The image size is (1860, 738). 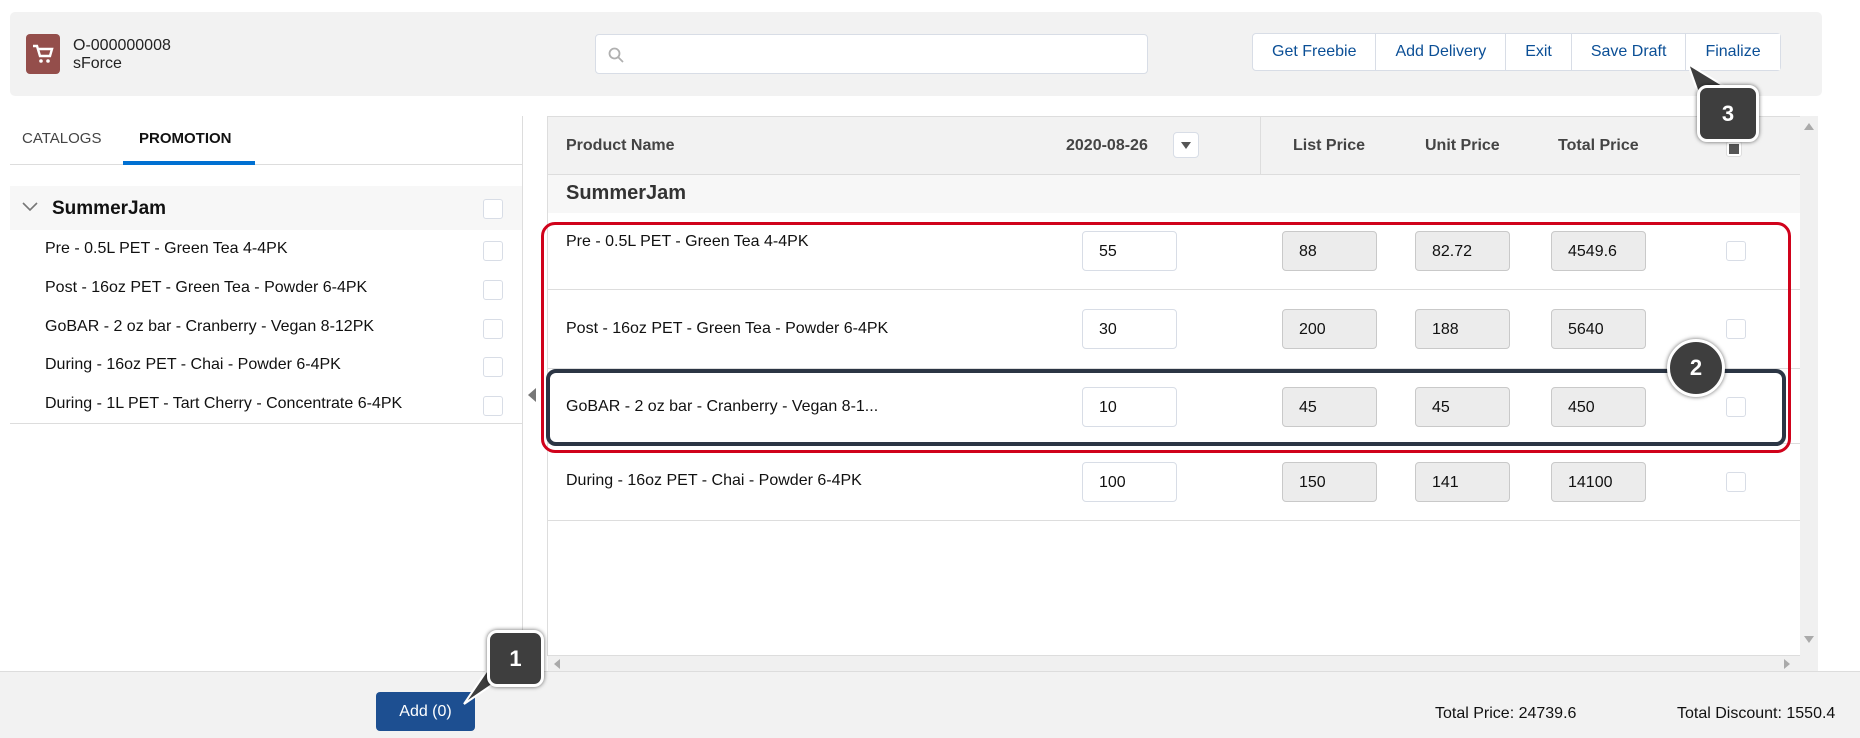 What do you see at coordinates (122, 45) in the screenshot?
I see `order-id: O-000000008` at bounding box center [122, 45].